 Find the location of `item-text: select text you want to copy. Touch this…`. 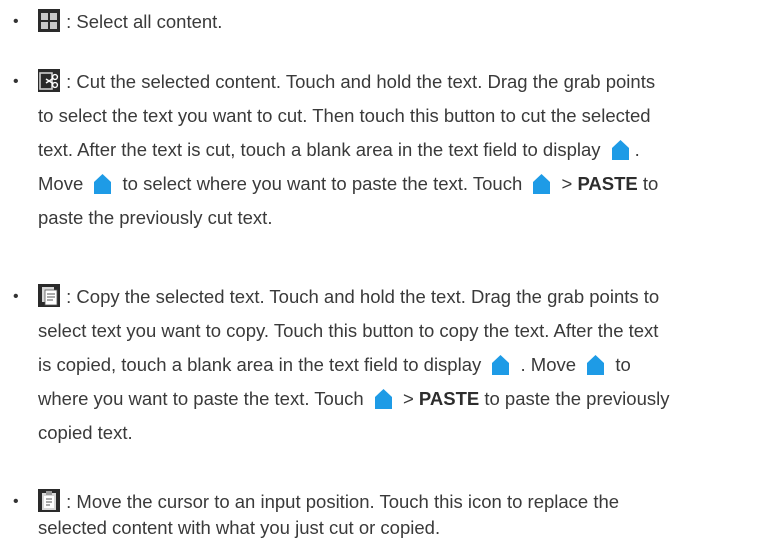

item-text: select text you want to copy. Touch this… is located at coordinates (348, 330).